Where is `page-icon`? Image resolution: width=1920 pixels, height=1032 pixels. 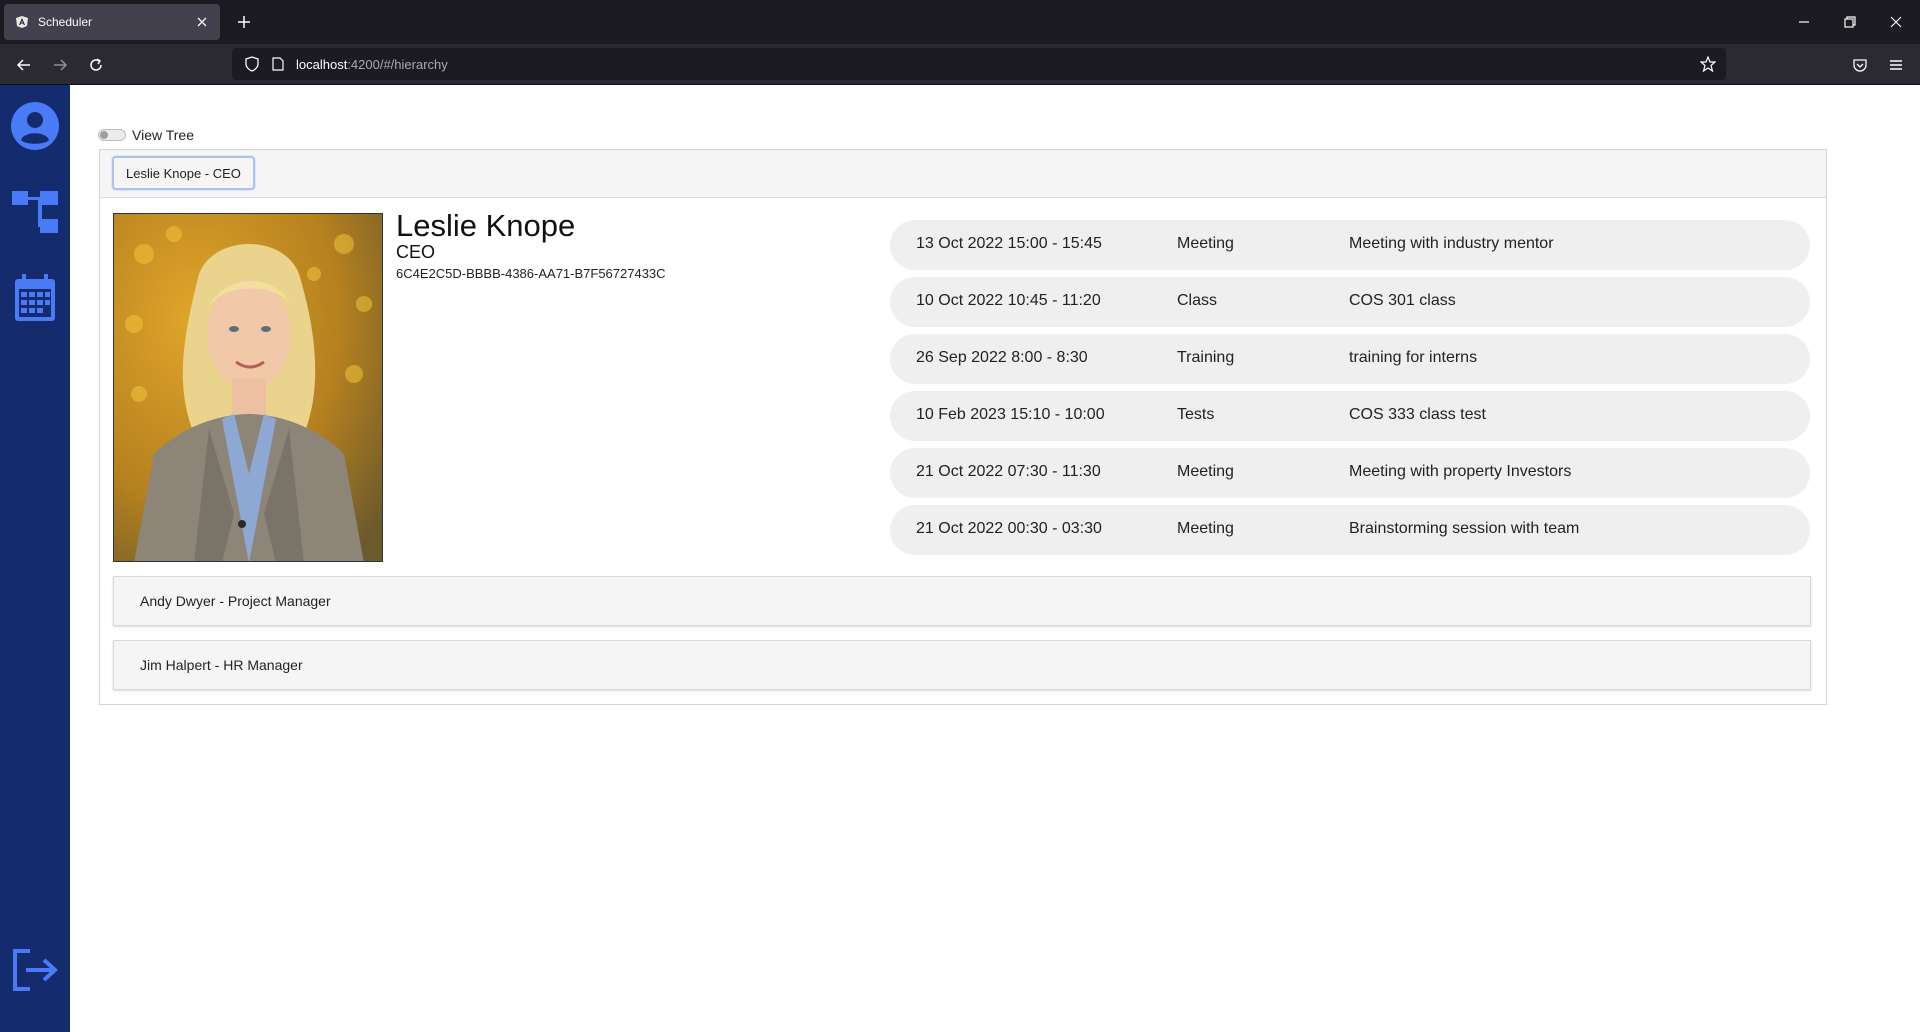
page-icon is located at coordinates (278, 64).